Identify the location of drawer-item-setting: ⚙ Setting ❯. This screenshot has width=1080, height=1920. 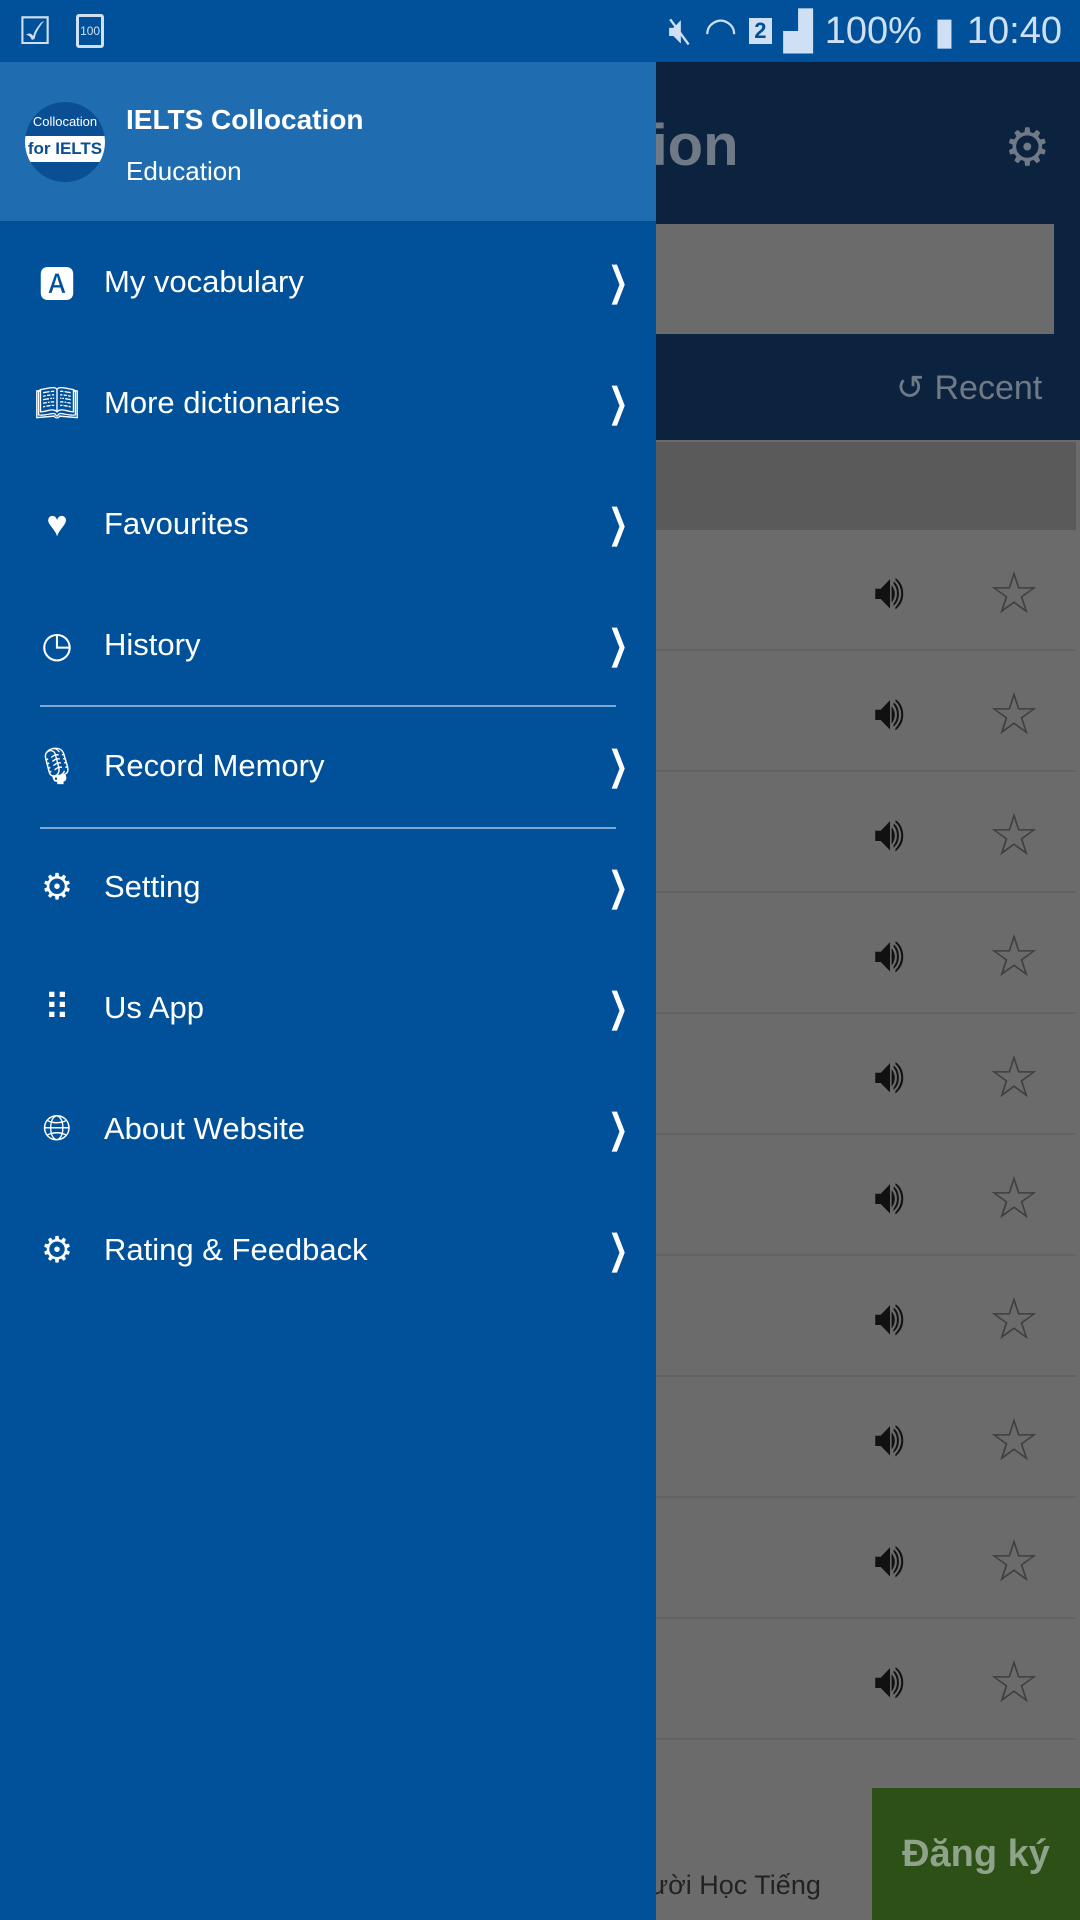
(328, 886).